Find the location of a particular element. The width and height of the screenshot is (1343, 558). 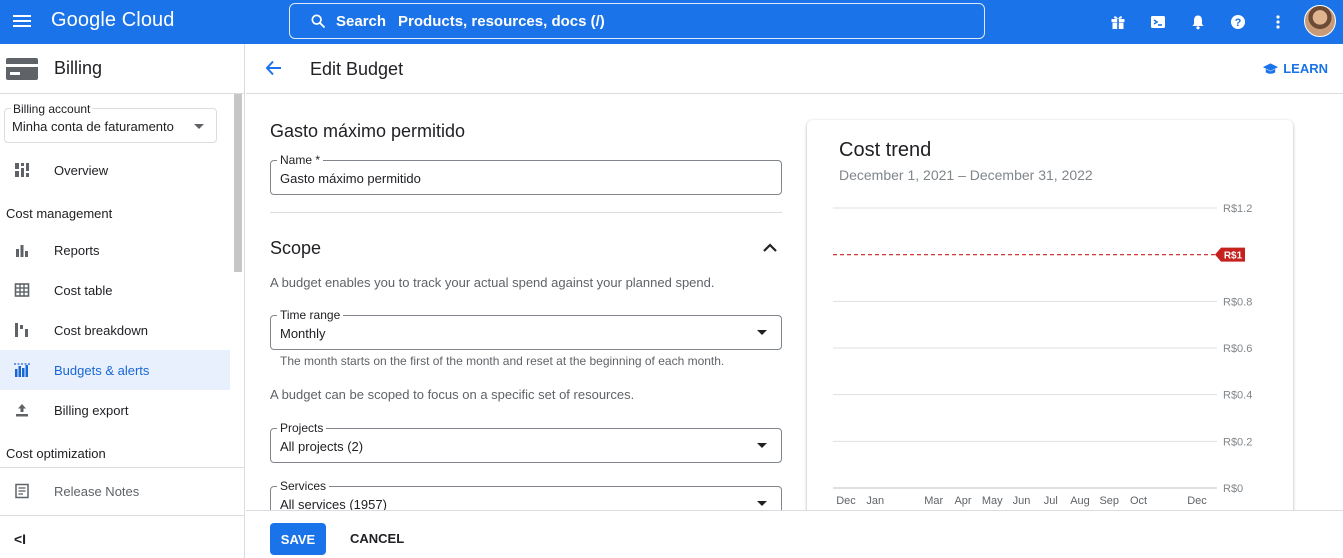

search-icon is located at coordinates (318, 21).